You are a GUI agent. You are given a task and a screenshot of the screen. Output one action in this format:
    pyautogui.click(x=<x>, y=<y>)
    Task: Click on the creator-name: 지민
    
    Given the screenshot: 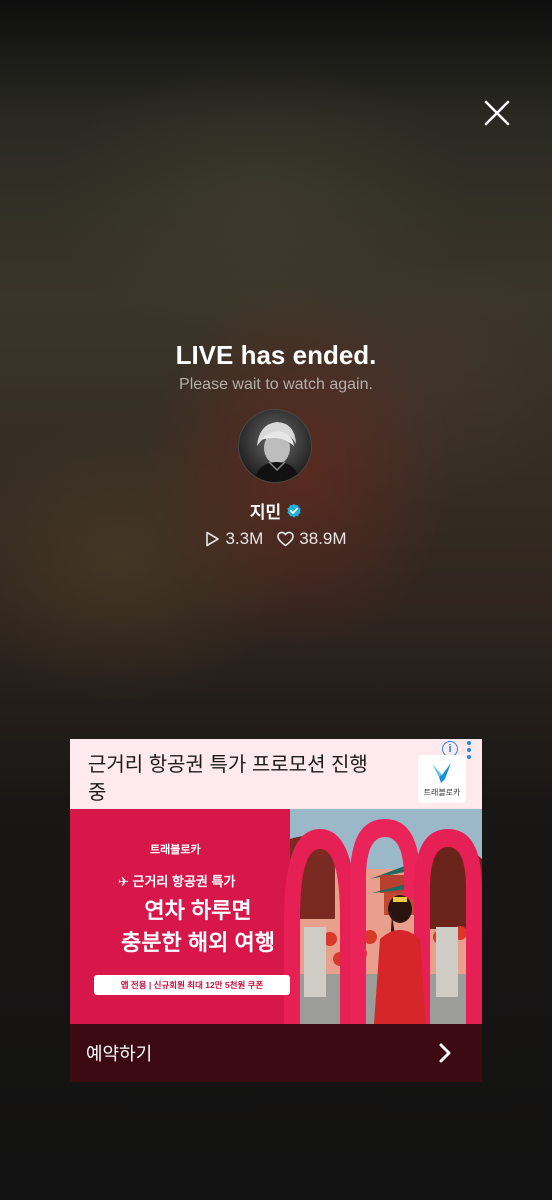 What is the action you would take?
    pyautogui.click(x=265, y=512)
    